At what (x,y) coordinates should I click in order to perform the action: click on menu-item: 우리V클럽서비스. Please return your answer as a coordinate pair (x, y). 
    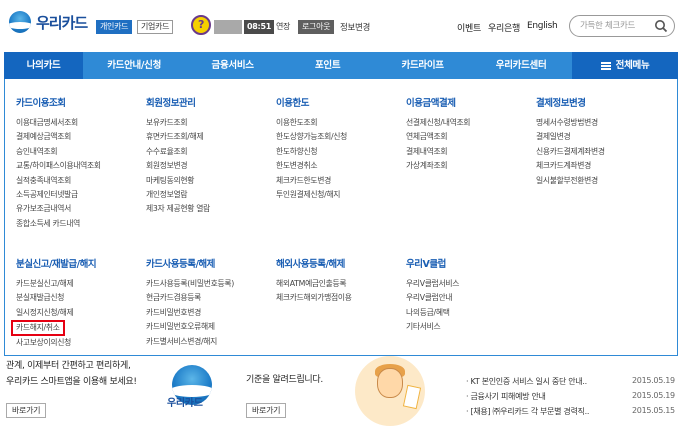
    Looking at the image, I should click on (432, 284).